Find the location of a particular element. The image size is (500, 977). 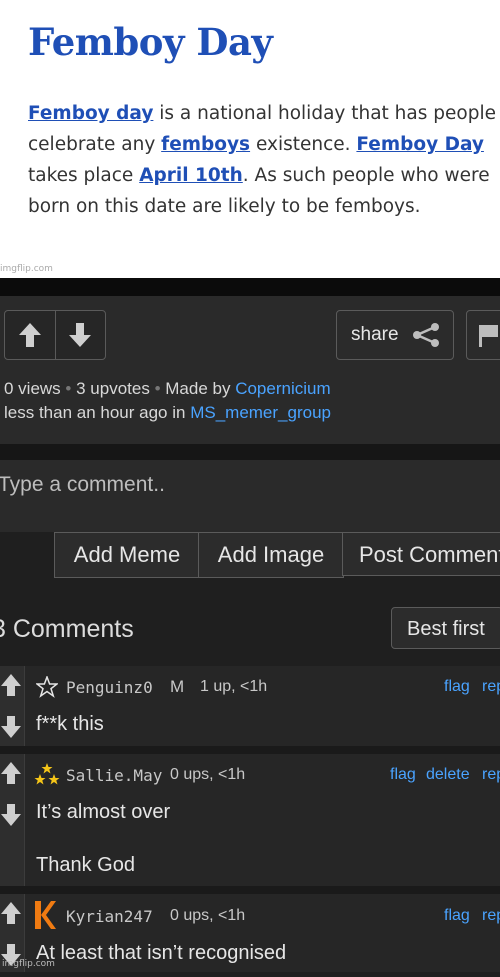

author-link: Copernicium is located at coordinates (282, 388).